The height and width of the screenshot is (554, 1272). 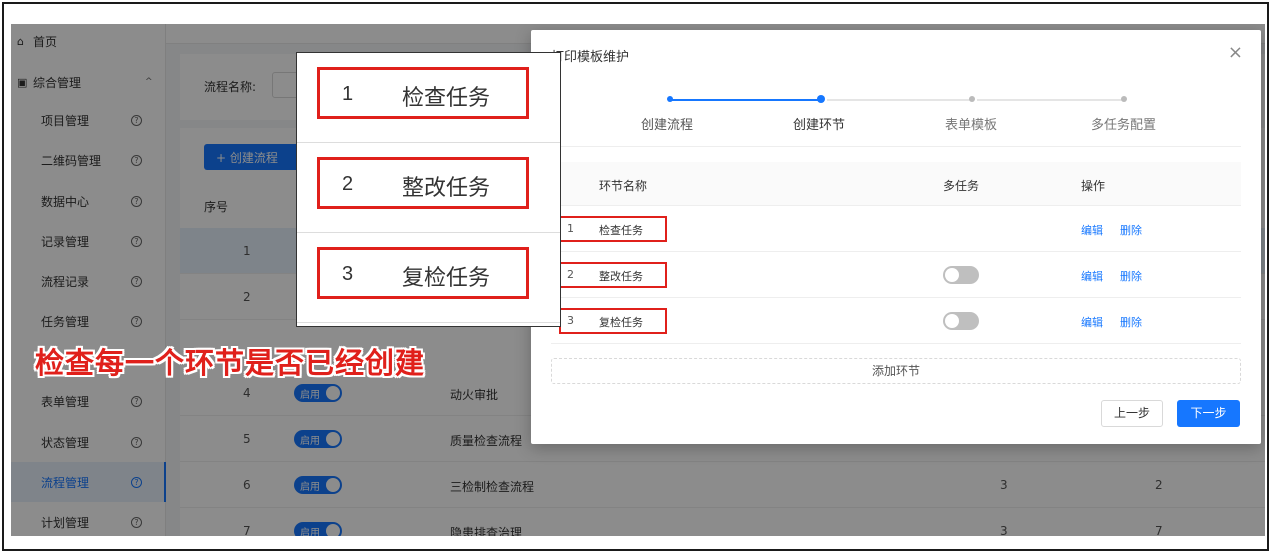 I want to click on node-index: 1, so click(x=570, y=228).